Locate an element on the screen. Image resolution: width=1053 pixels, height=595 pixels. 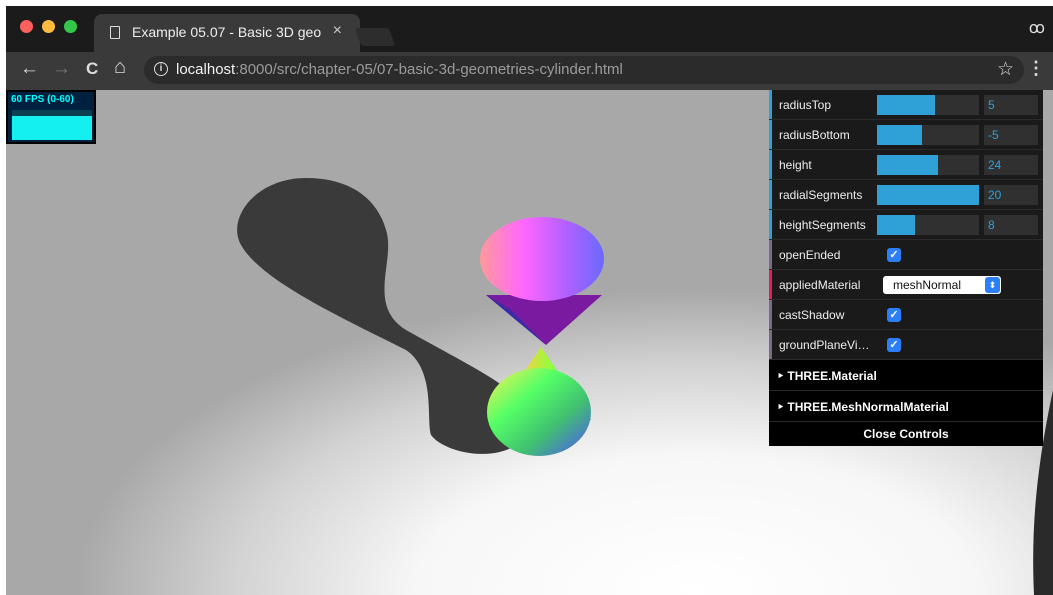
control-label: heightSegments is located at coordinates (822, 225).